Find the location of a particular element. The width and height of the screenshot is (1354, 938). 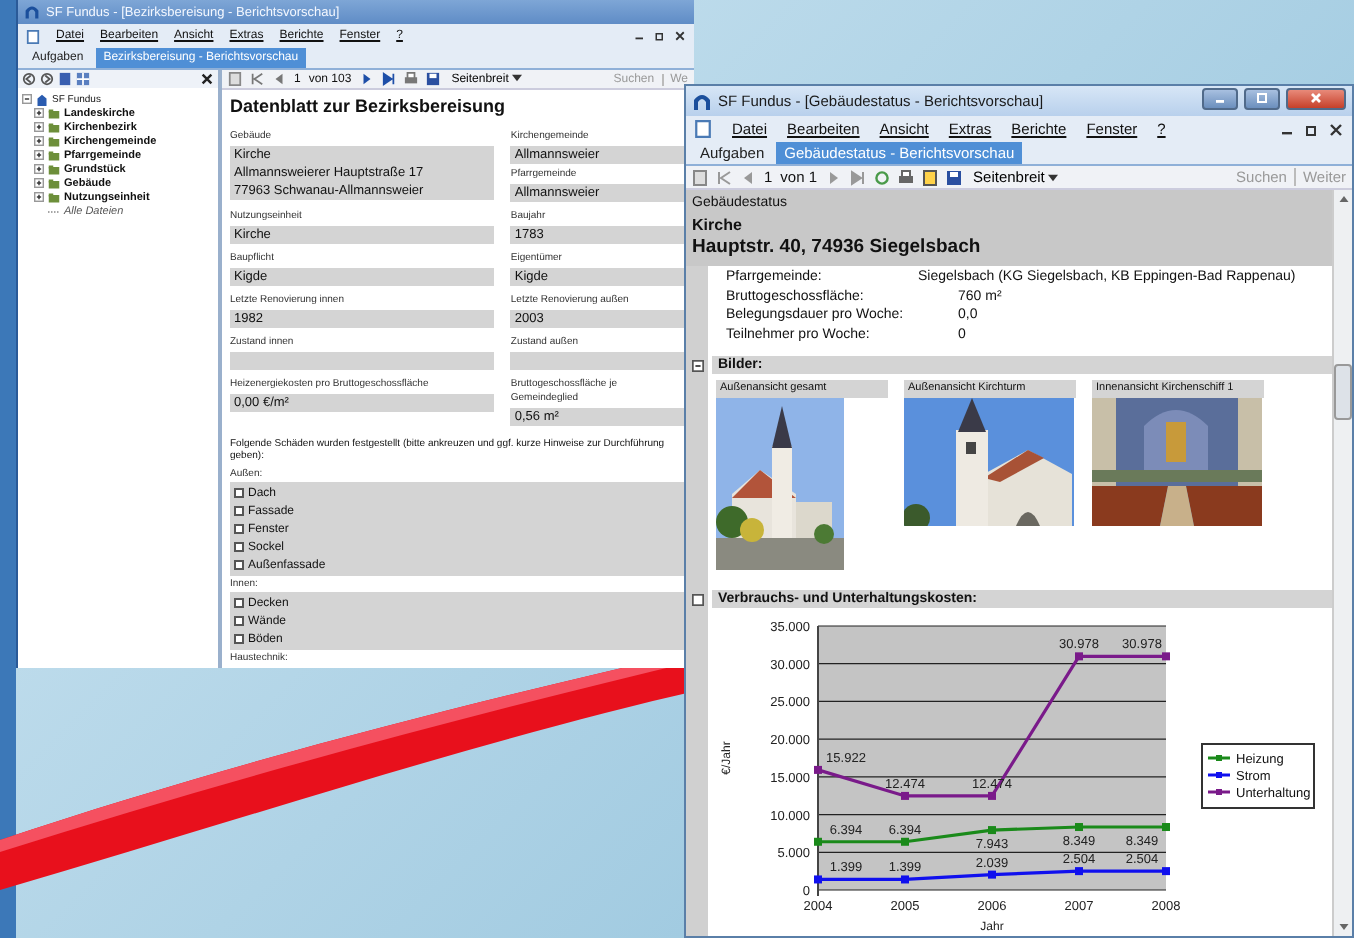

caret-icon is located at coordinates (1053, 178).